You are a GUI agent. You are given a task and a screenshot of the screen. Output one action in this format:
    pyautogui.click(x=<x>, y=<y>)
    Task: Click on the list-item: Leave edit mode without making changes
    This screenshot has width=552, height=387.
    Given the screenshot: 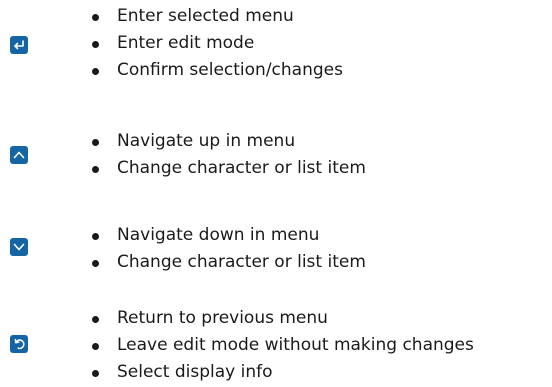 What is the action you would take?
    pyautogui.click(x=282, y=345)
    